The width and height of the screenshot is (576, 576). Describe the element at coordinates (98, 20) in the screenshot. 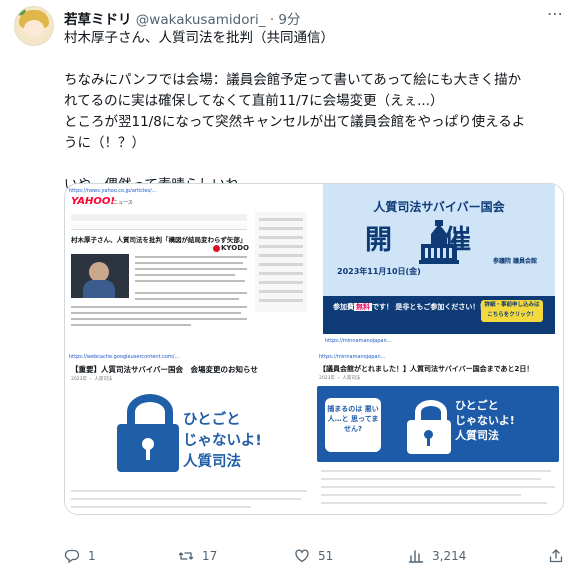

I see `author-name: 若草ミドリ` at that location.